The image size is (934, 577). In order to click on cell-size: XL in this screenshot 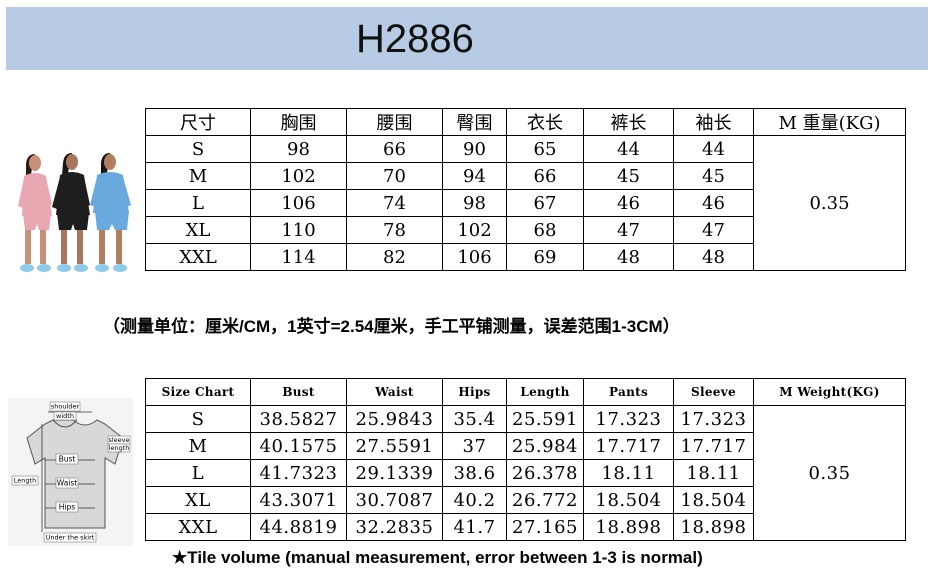, I will do `click(198, 500)`.